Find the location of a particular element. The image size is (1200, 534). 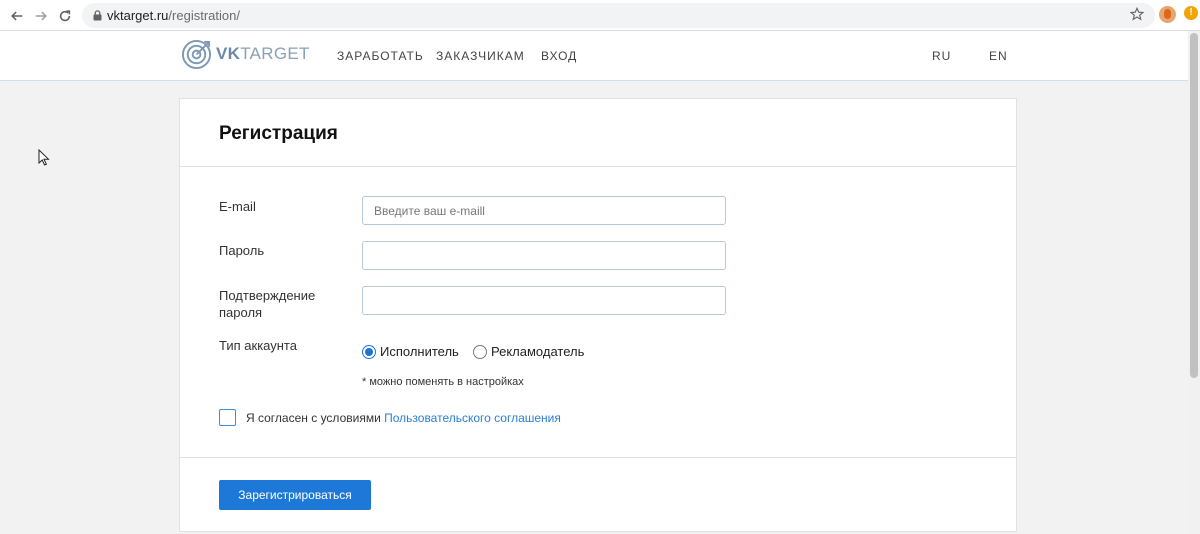

account-type-advertiser-radio: Рекламодатель is located at coordinates (528, 351).